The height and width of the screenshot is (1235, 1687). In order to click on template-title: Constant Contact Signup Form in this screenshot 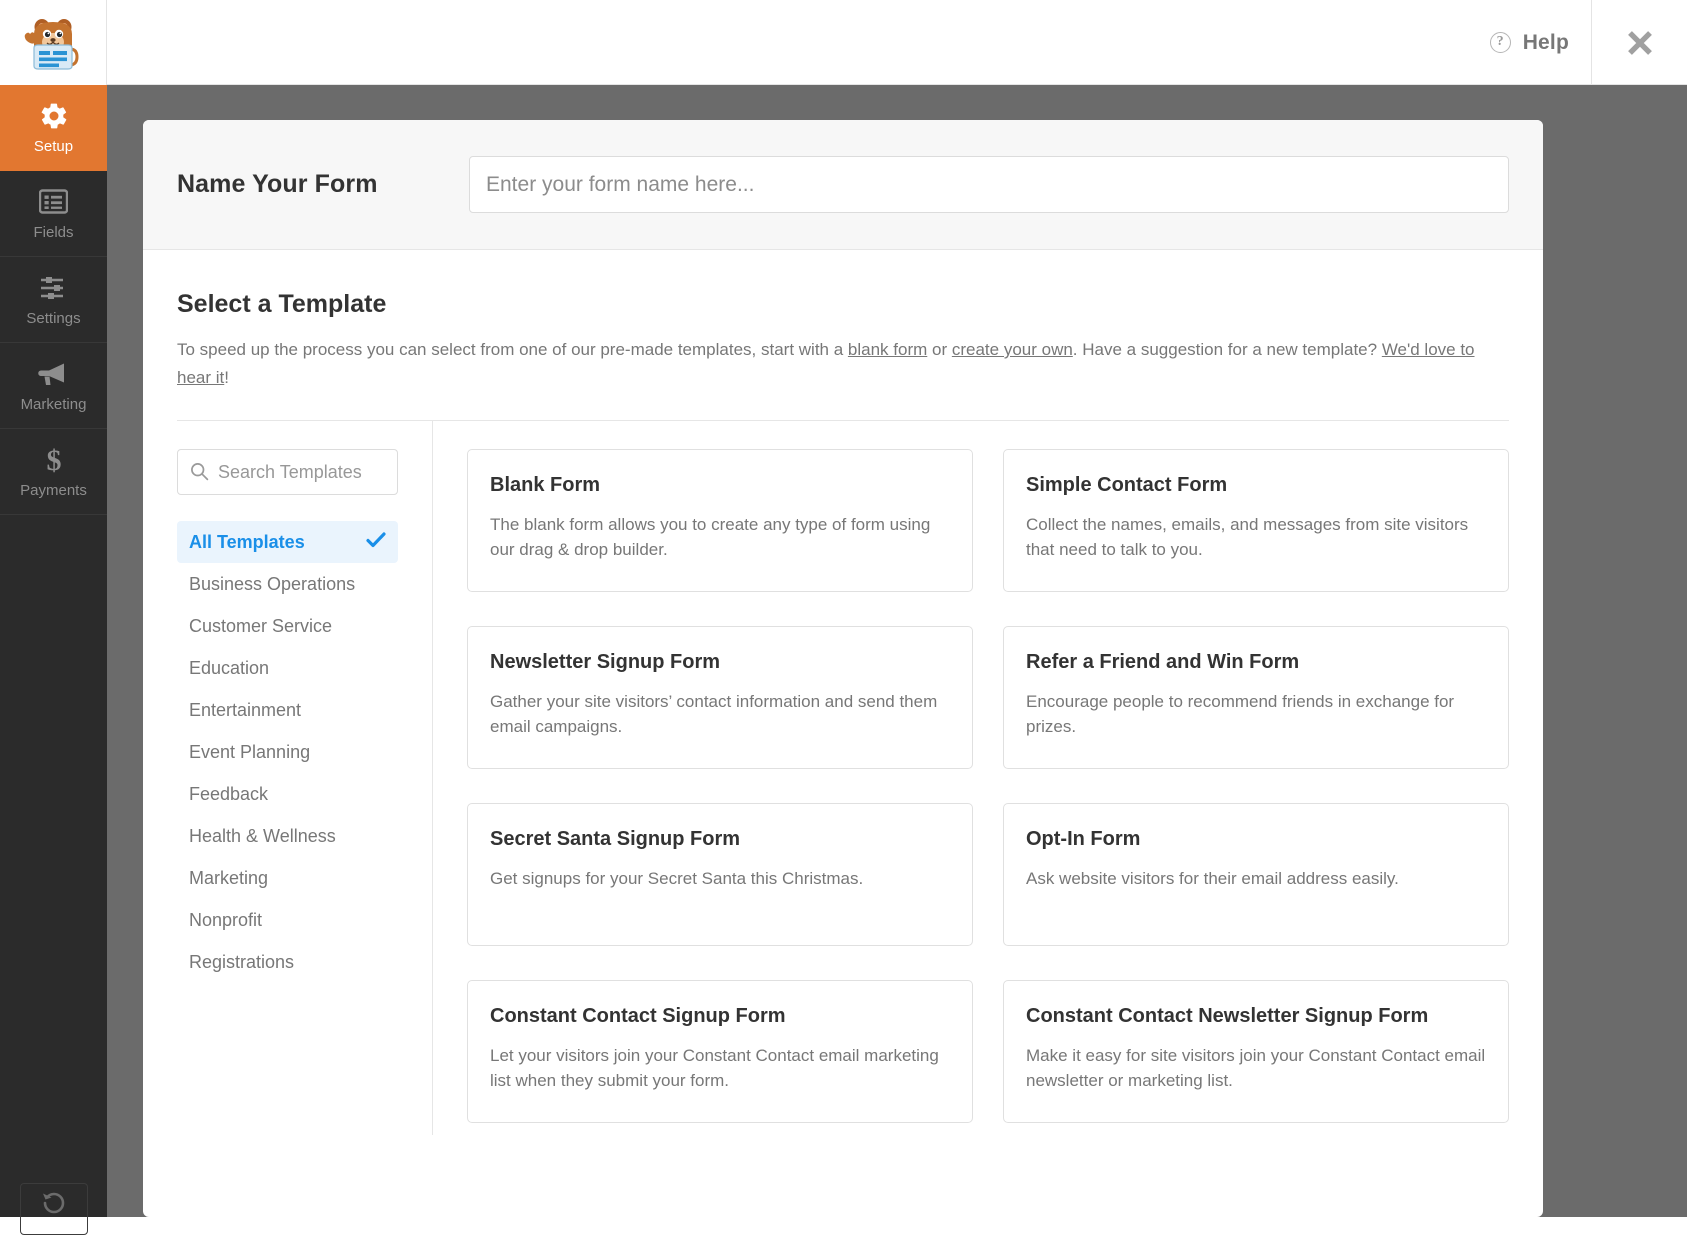, I will do `click(638, 1016)`.